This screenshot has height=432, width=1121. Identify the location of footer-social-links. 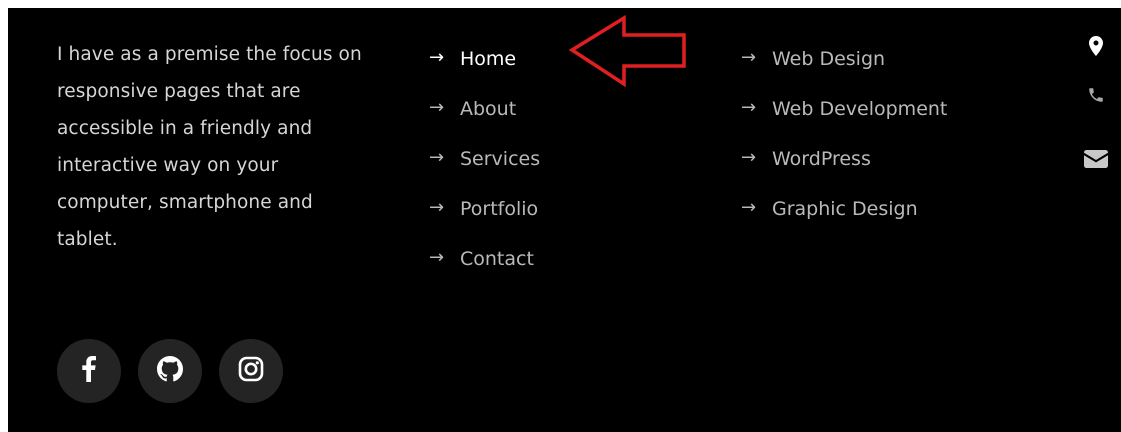
(170, 371).